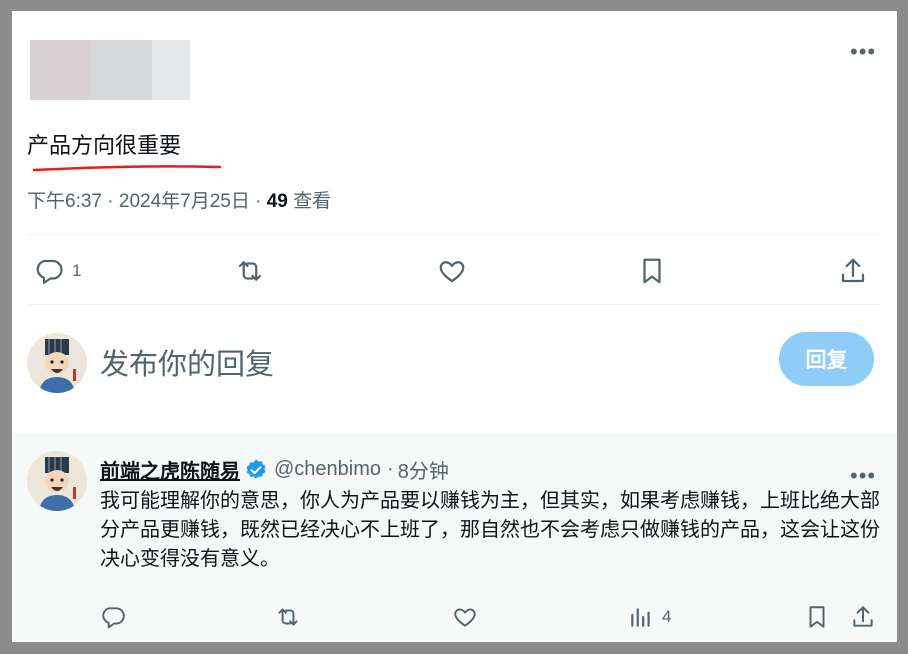  I want to click on author-avatar, so click(57, 481).